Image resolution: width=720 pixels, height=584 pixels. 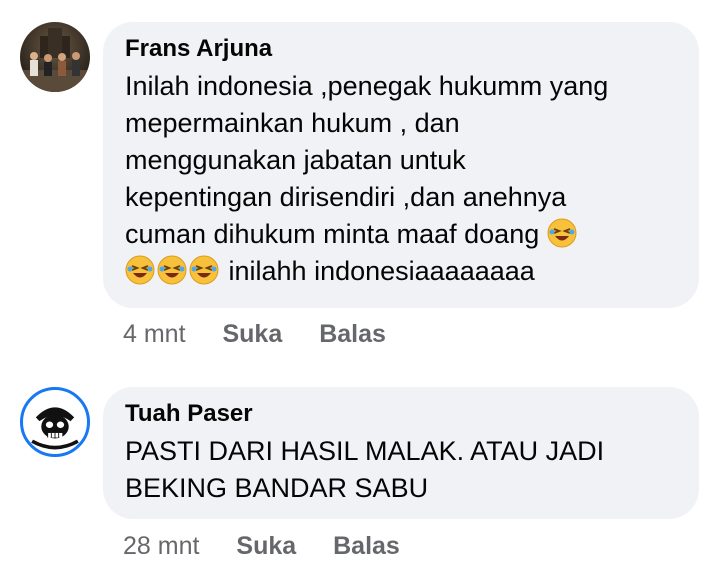 What do you see at coordinates (161, 546) in the screenshot?
I see `comment-timestamp: 28 mnt` at bounding box center [161, 546].